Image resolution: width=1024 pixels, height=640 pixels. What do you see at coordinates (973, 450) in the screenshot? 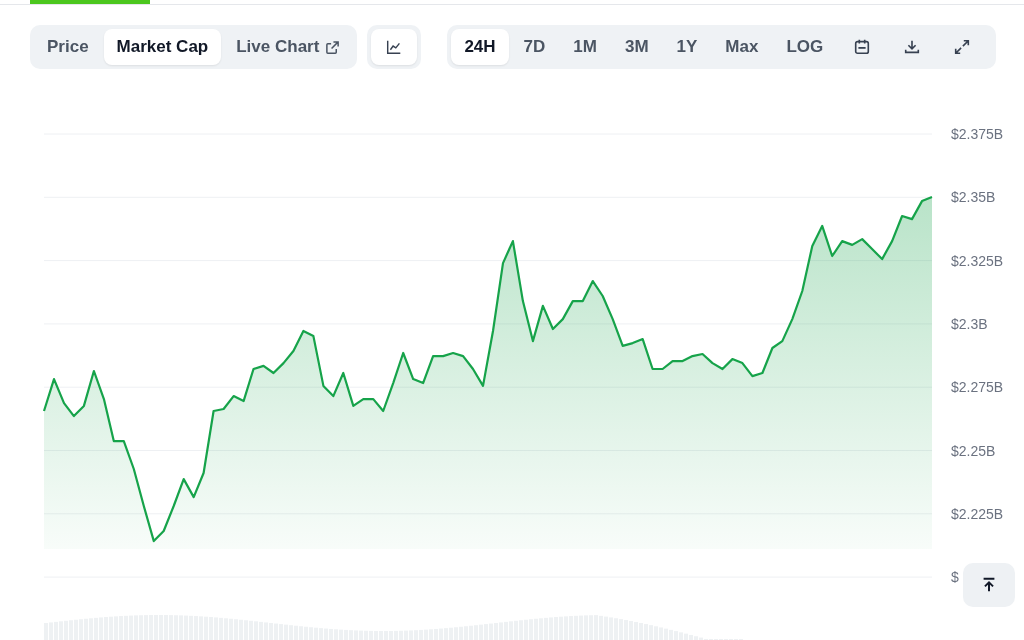
I see `axis-label: $2.25B` at bounding box center [973, 450].